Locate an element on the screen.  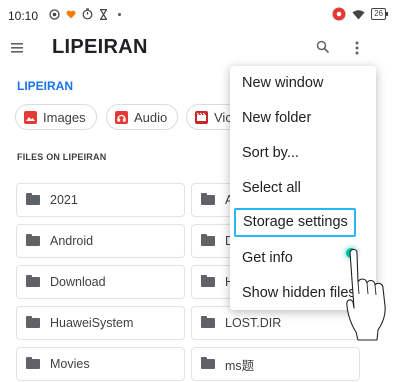
status-bar: 10:10 26 is located at coordinates (204, 16).